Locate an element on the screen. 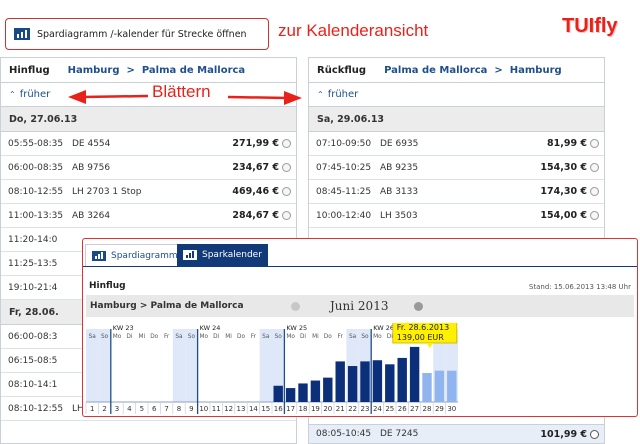  flight-time: 11:20-14:0 is located at coordinates (33, 239).